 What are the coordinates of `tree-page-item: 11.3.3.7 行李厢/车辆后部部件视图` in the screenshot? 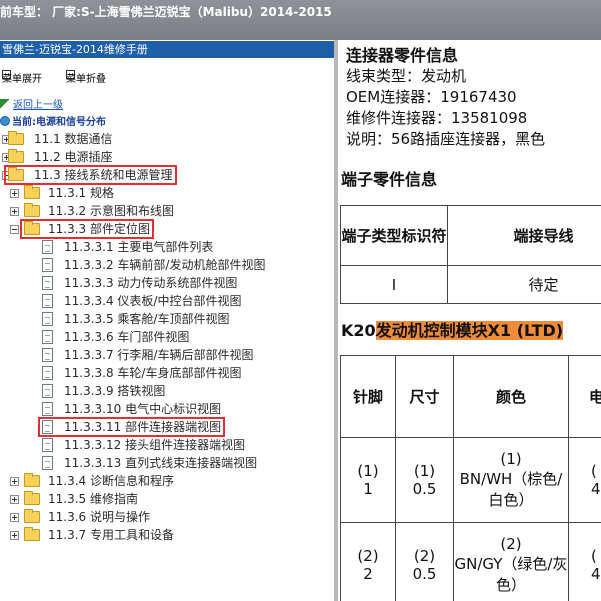 It's located at (167, 355).